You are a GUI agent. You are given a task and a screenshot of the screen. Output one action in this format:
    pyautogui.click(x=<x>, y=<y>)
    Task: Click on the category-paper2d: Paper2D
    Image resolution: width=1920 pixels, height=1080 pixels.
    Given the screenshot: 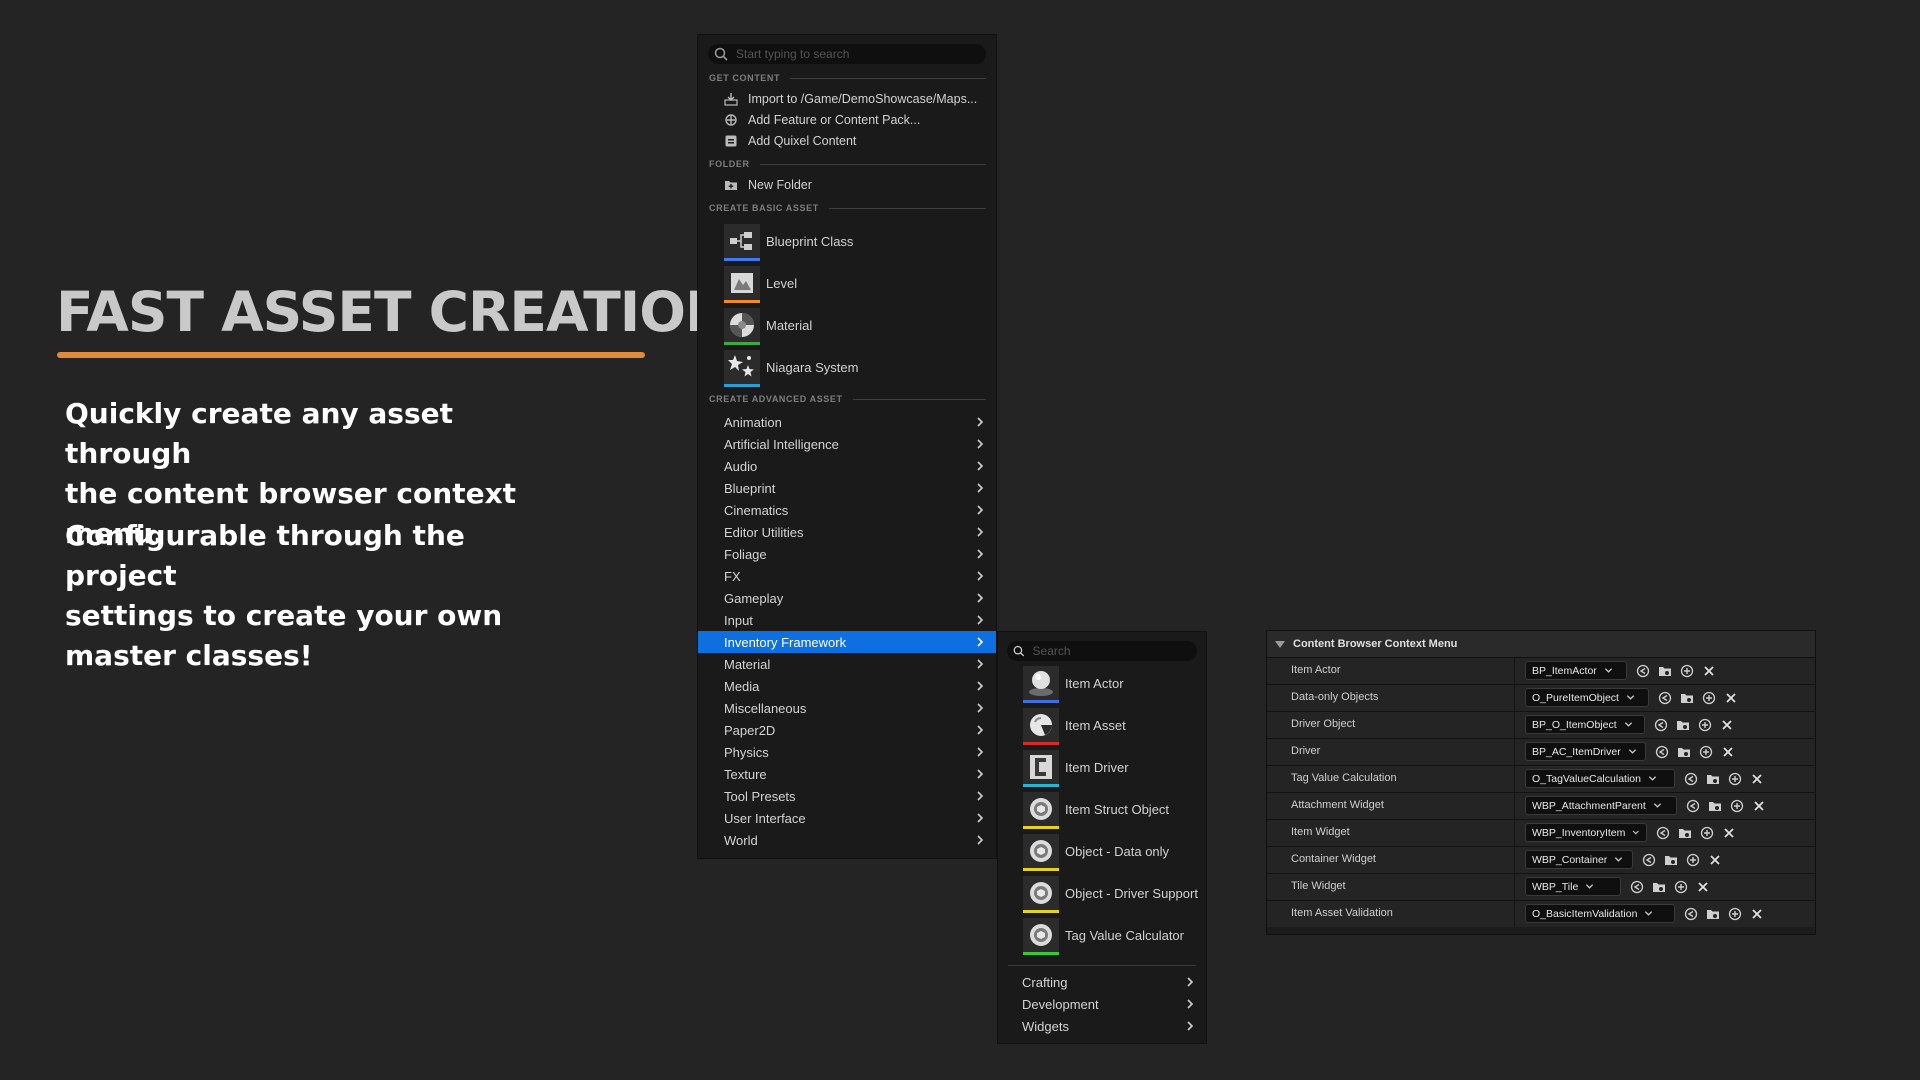 What is the action you would take?
    pyautogui.click(x=847, y=730)
    